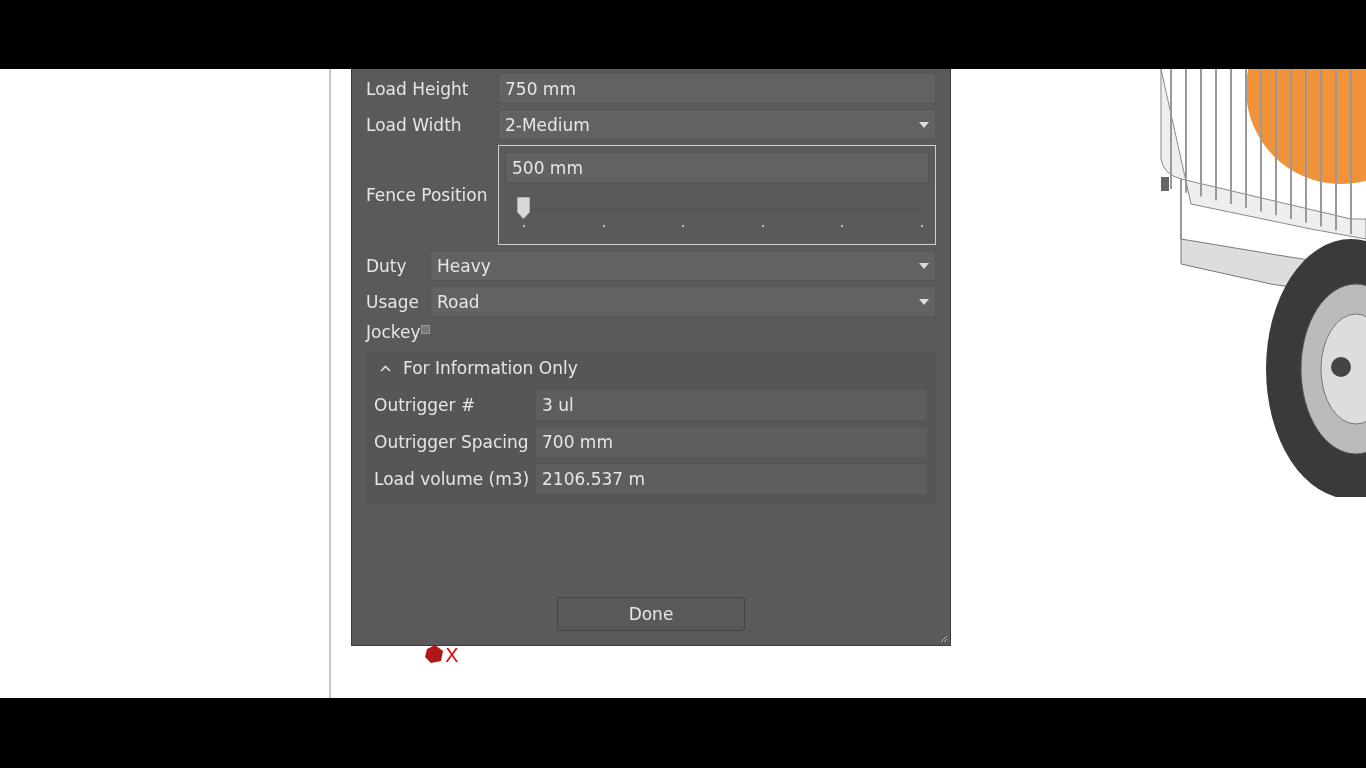 The height and width of the screenshot is (768, 1366). Describe the element at coordinates (393, 301) in the screenshot. I see `field-label: Usage` at that location.